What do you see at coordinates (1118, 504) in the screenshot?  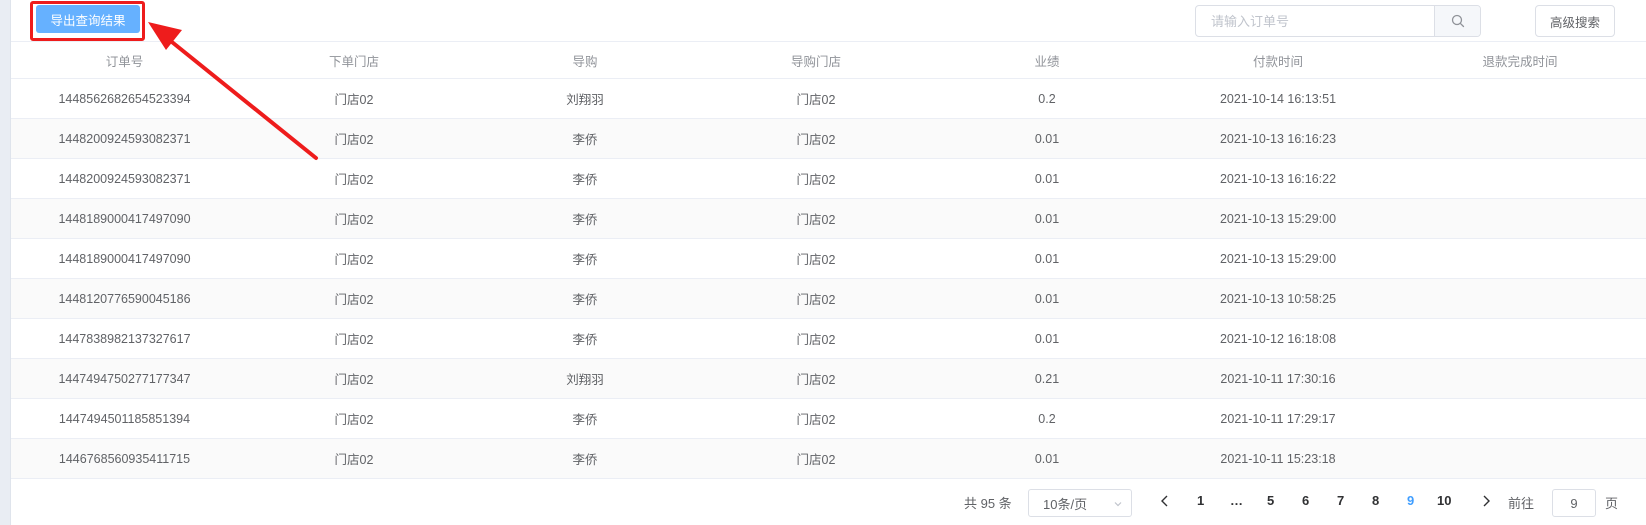 I see `chevron-down-icon` at bounding box center [1118, 504].